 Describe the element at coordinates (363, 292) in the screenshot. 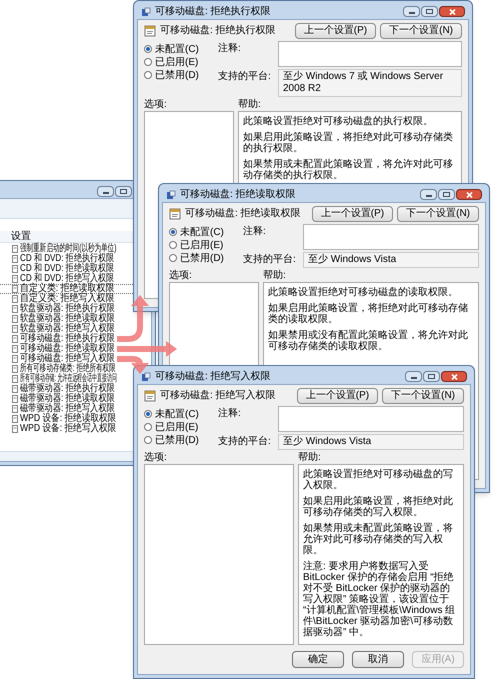

I see `help-paragraph: 此策略设置拒绝对可移动磁盘的读取权限。` at that location.